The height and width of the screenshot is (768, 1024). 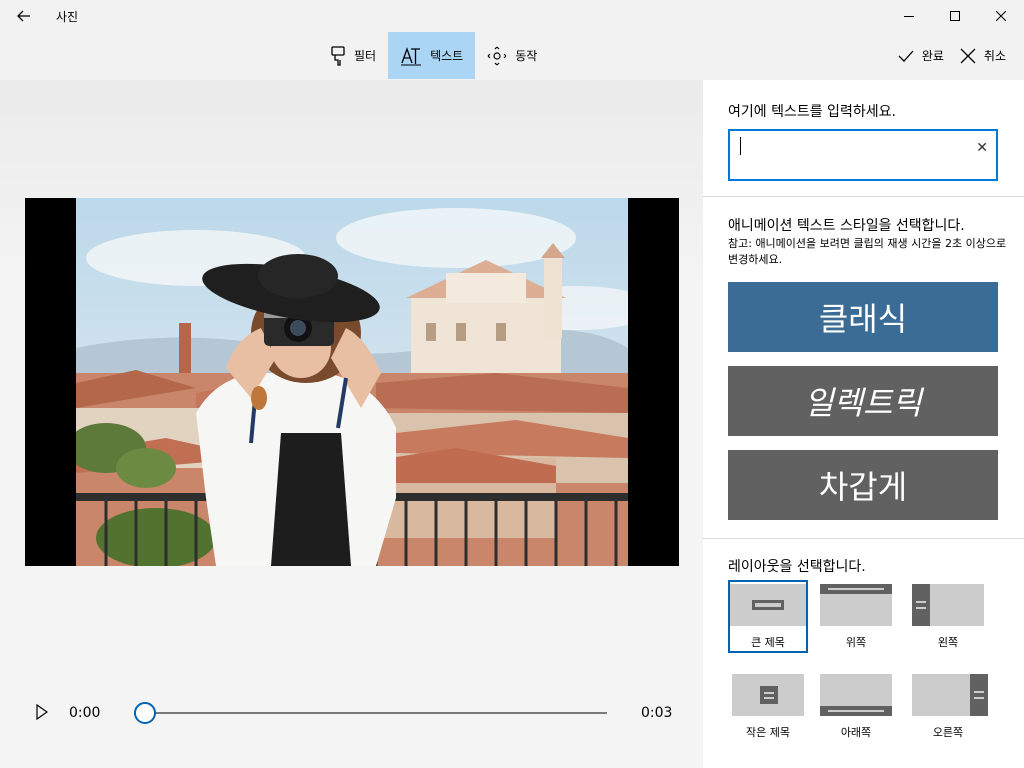 I want to click on play-icon, so click(x=42, y=712).